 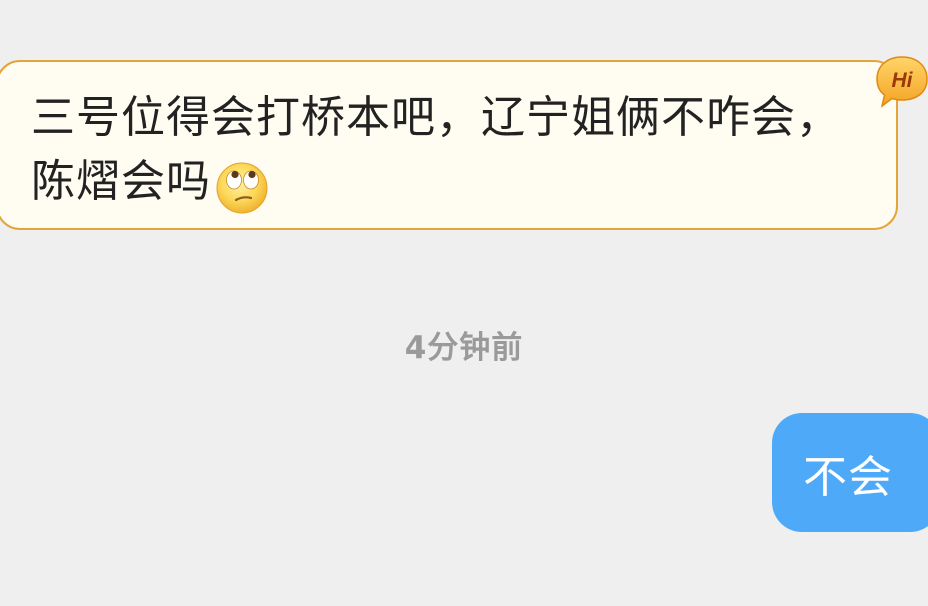 I want to click on svg-text: Hi, so click(x=903, y=80).